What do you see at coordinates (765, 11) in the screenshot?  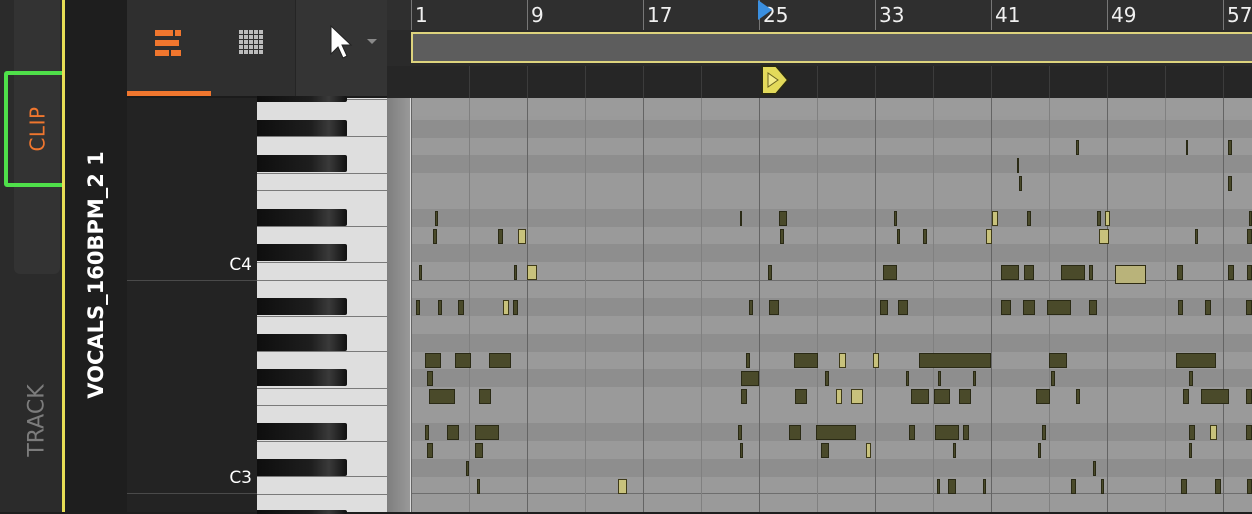 I see `playhead-marker` at bounding box center [765, 11].